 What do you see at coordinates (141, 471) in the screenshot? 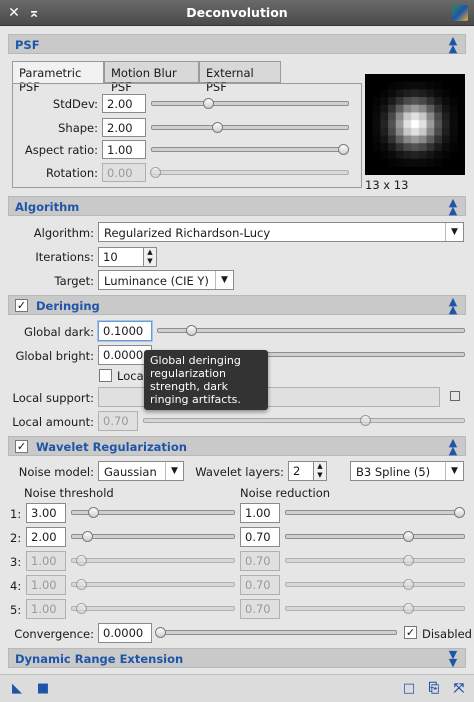
I see `noise-model-select: Gaussian ▼` at bounding box center [141, 471].